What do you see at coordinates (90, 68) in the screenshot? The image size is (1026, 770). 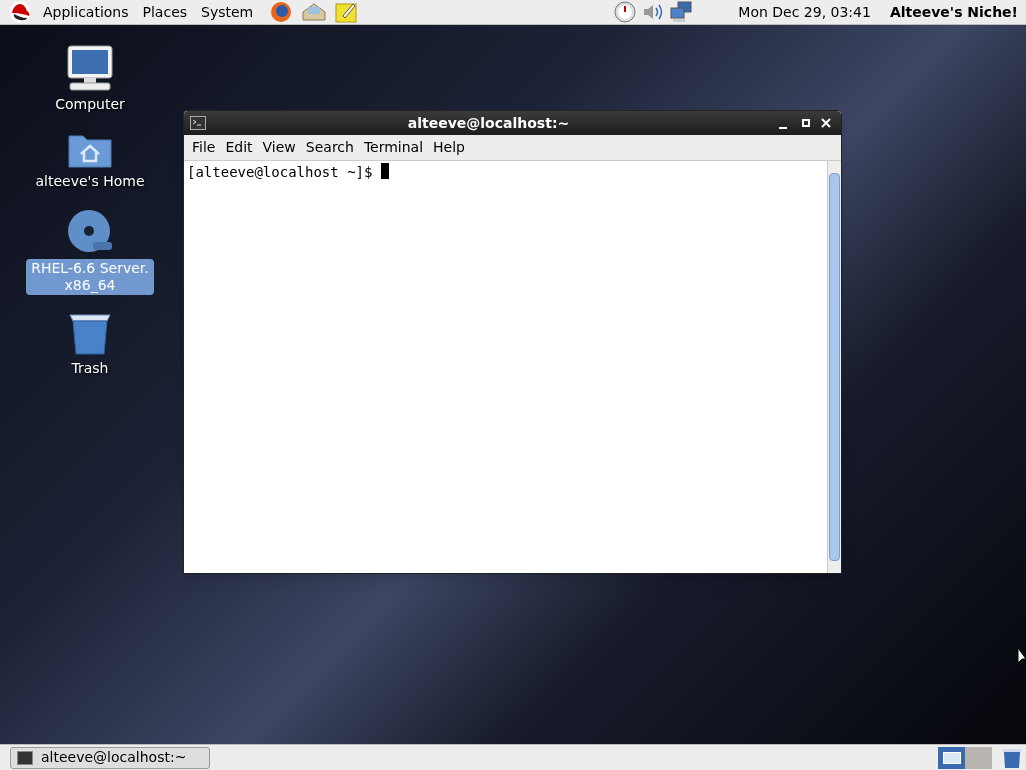 I see `computer-icon` at bounding box center [90, 68].